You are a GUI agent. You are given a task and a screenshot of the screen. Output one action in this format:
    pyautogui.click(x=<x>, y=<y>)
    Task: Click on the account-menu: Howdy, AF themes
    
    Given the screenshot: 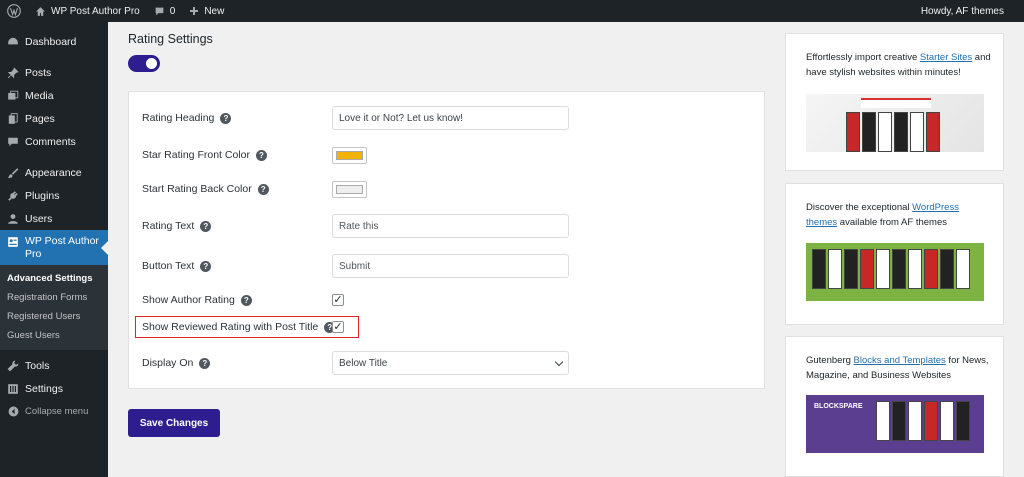 What is the action you would take?
    pyautogui.click(x=969, y=11)
    